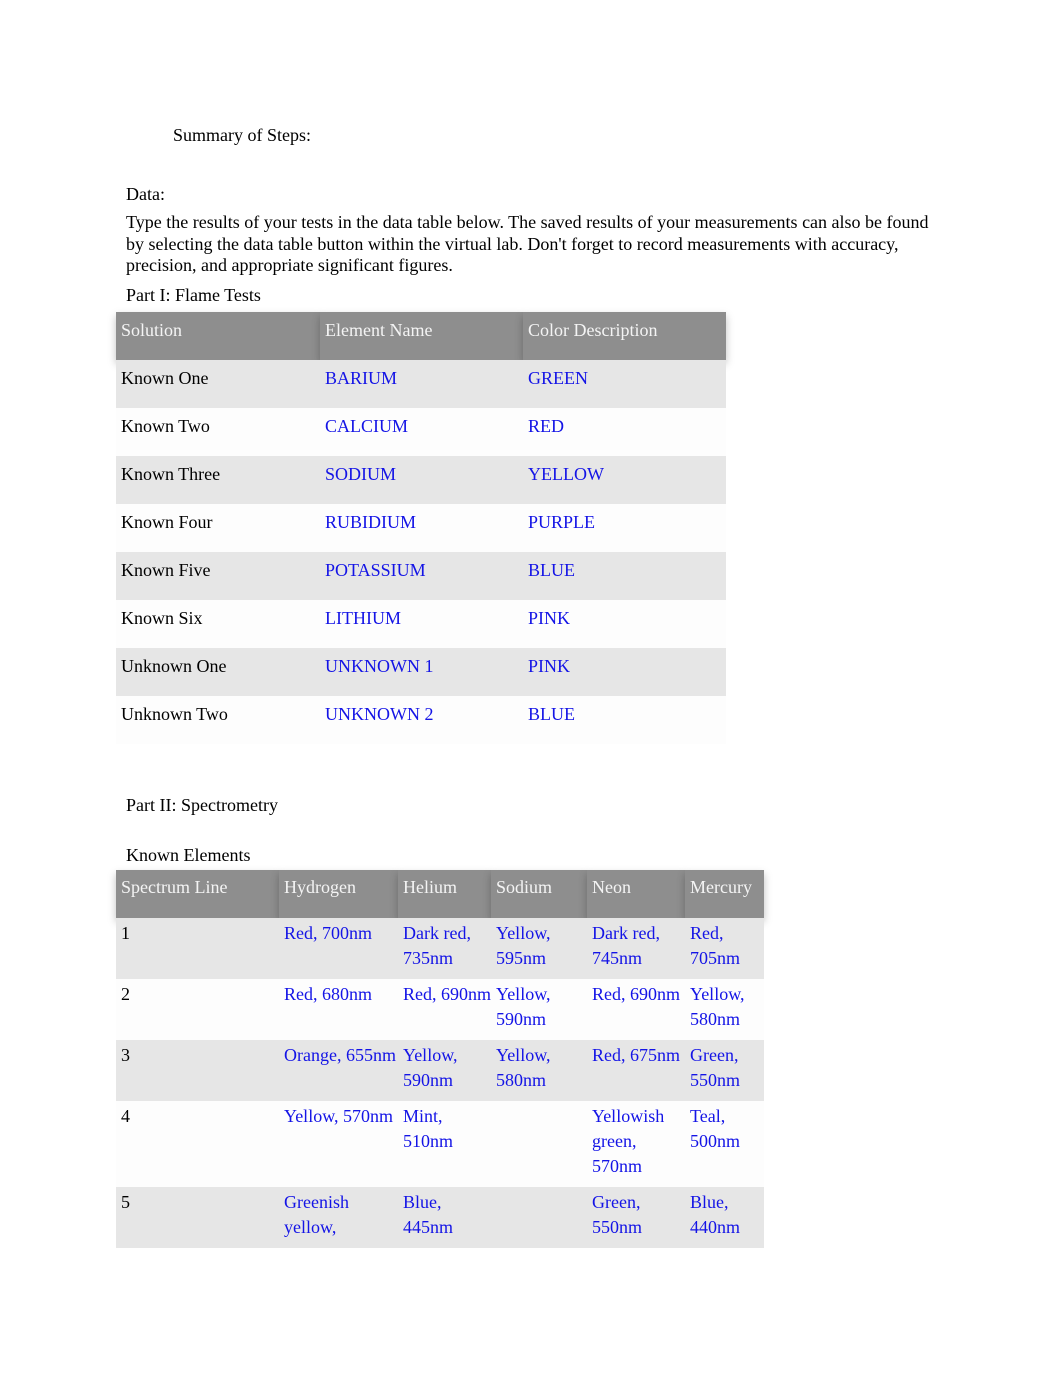 This screenshot has height=1377, width=1062. What do you see at coordinates (624, 528) in the screenshot?
I see `color-description-cell: PURPLE` at bounding box center [624, 528].